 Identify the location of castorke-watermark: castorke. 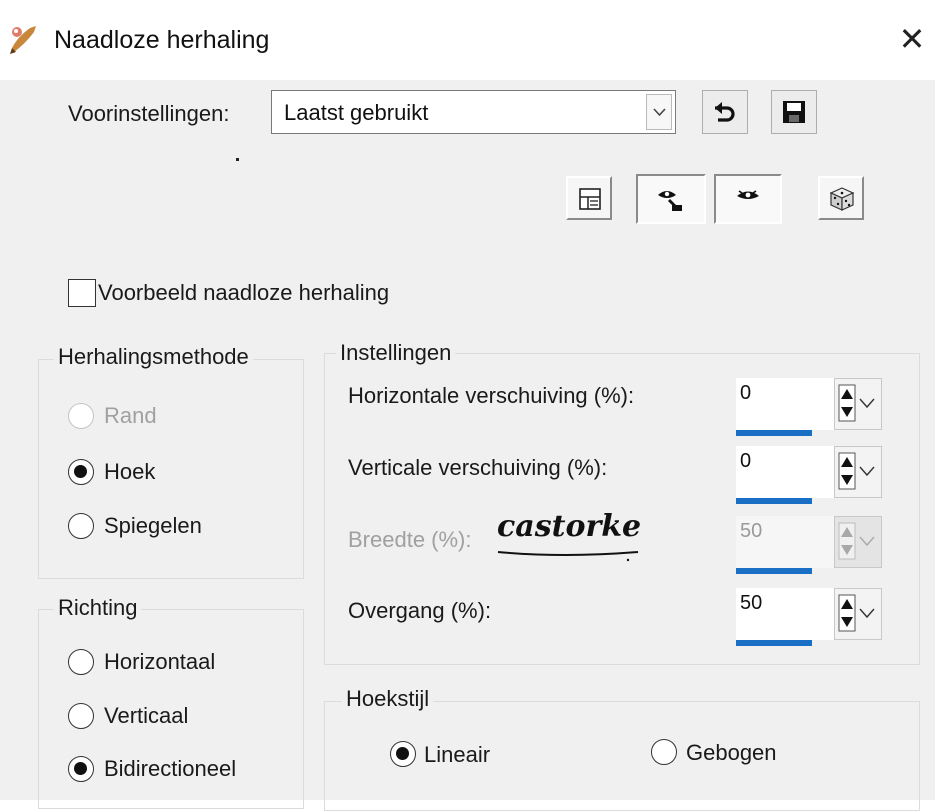
(569, 535).